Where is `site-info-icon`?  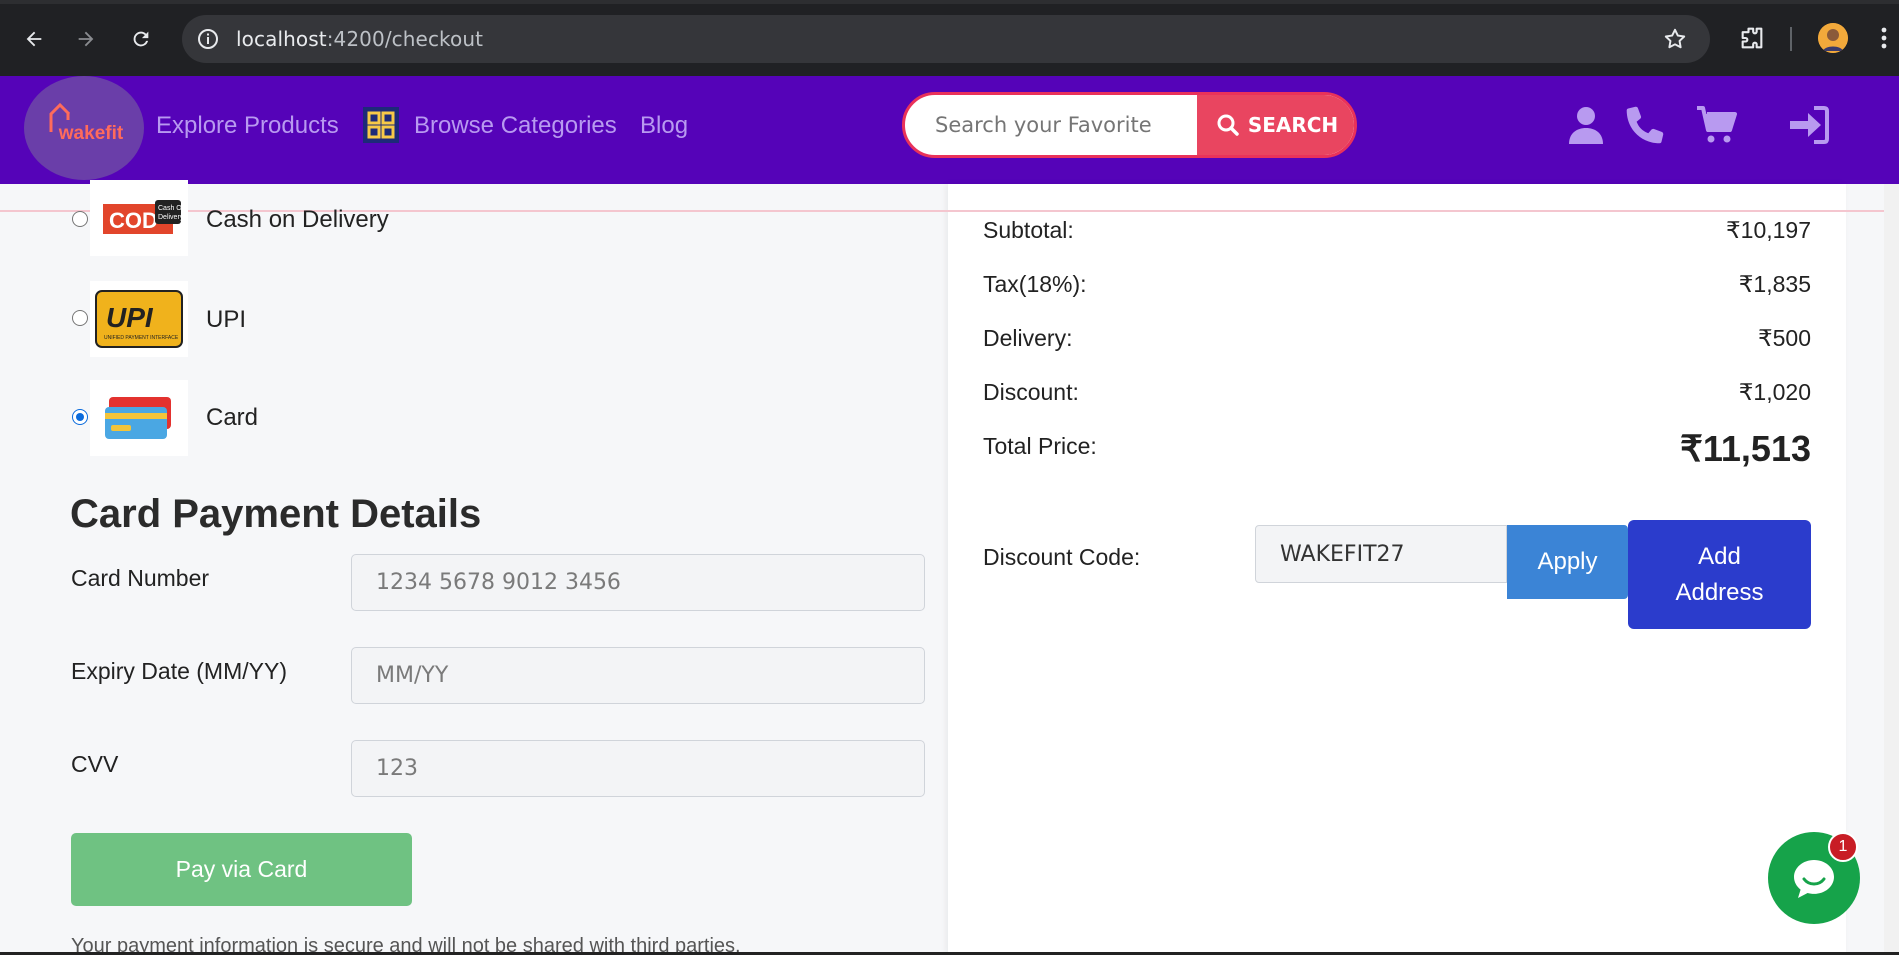 site-info-icon is located at coordinates (208, 39).